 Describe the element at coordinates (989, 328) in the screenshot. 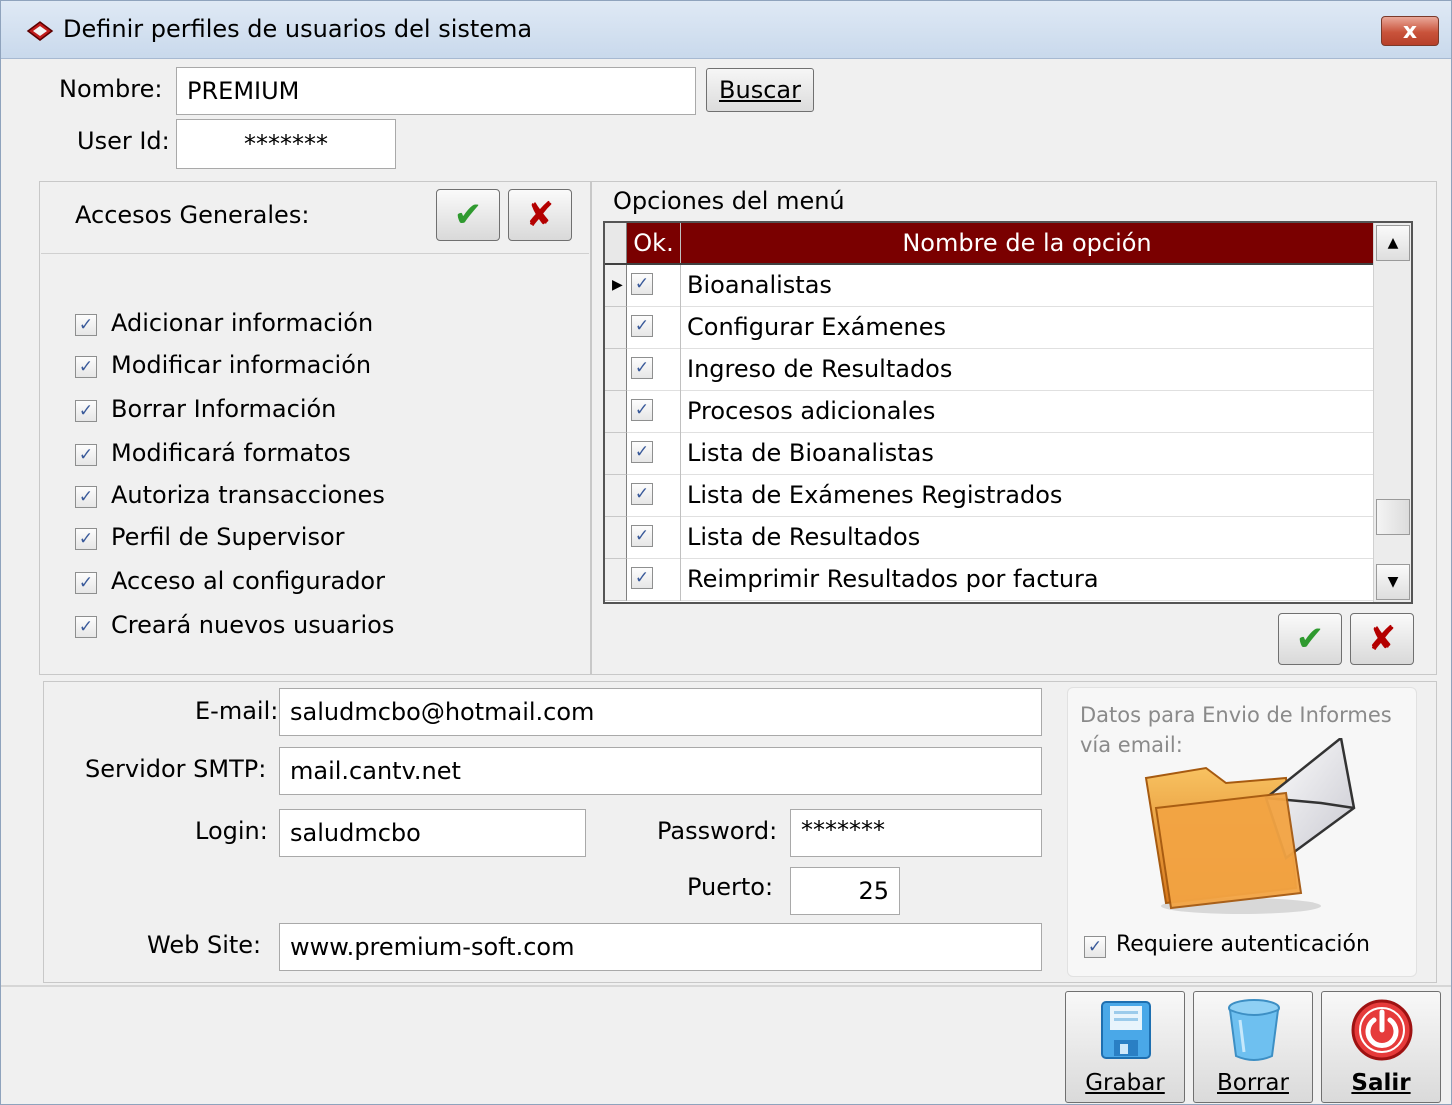

I see `grid-row: ✓ Configurar Exámenes` at that location.